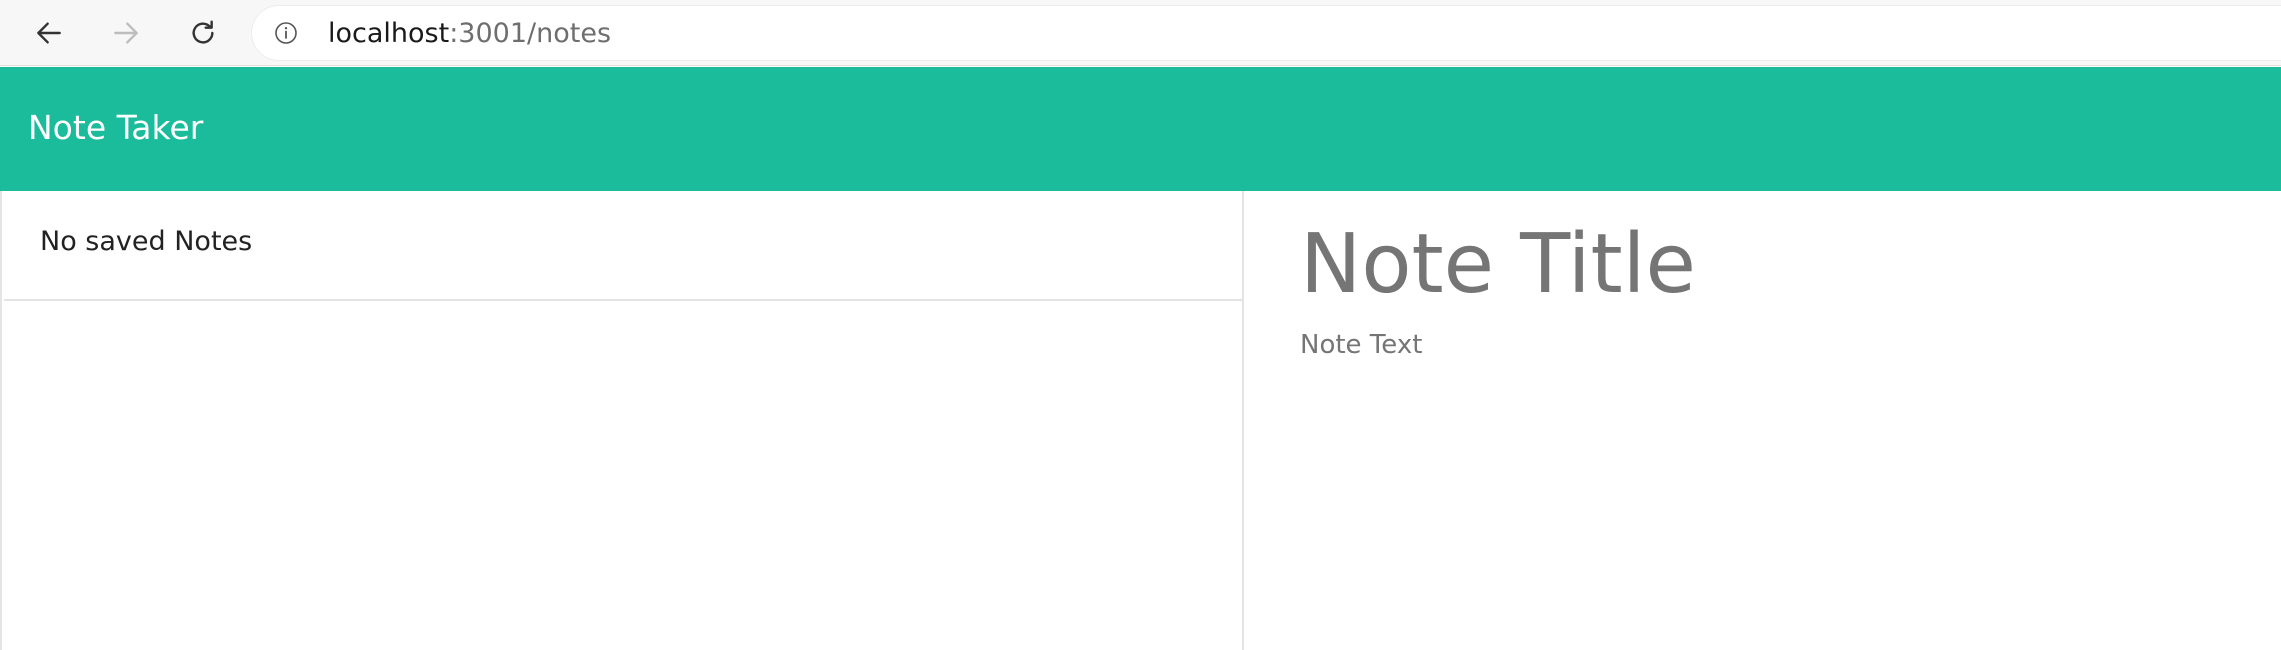 Image resolution: width=2281 pixels, height=650 pixels. I want to click on app-title: Note Taker, so click(115, 128).